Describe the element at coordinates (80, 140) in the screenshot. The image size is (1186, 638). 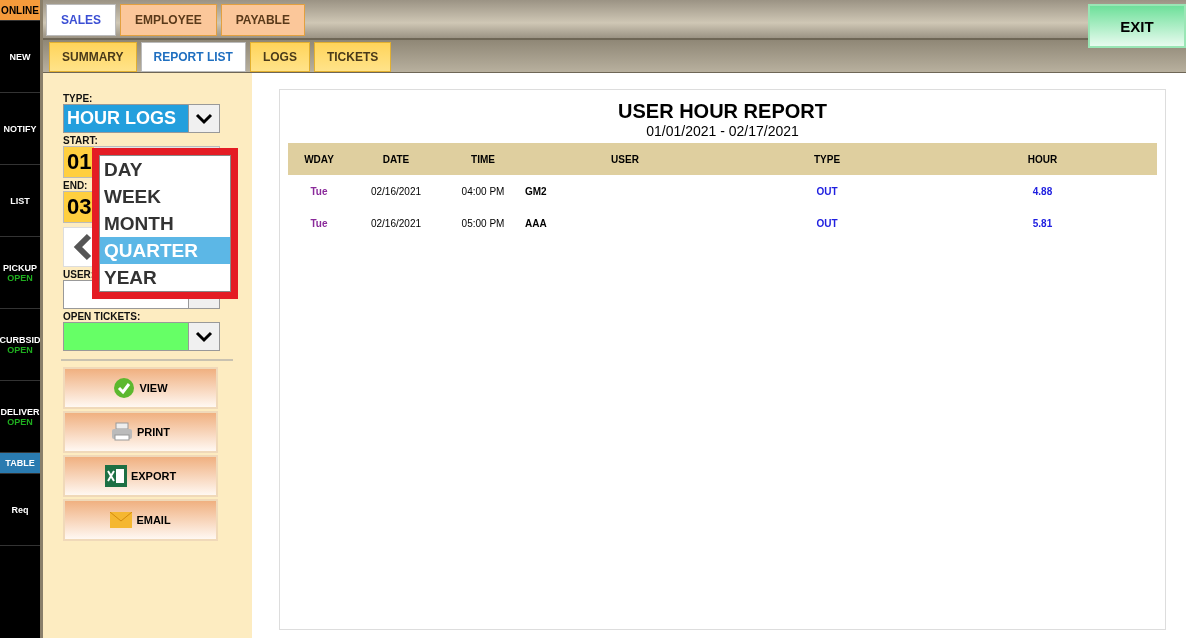
I see `field-label: START:` at that location.